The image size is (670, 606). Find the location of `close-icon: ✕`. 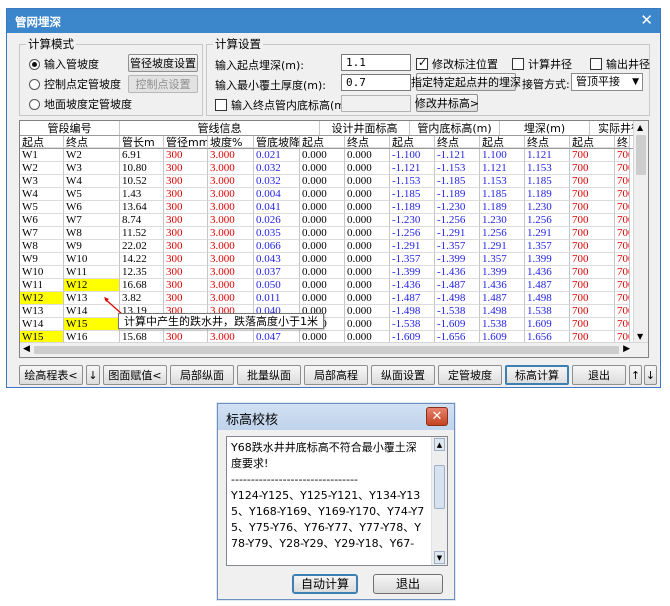

close-icon: ✕ is located at coordinates (646, 20).